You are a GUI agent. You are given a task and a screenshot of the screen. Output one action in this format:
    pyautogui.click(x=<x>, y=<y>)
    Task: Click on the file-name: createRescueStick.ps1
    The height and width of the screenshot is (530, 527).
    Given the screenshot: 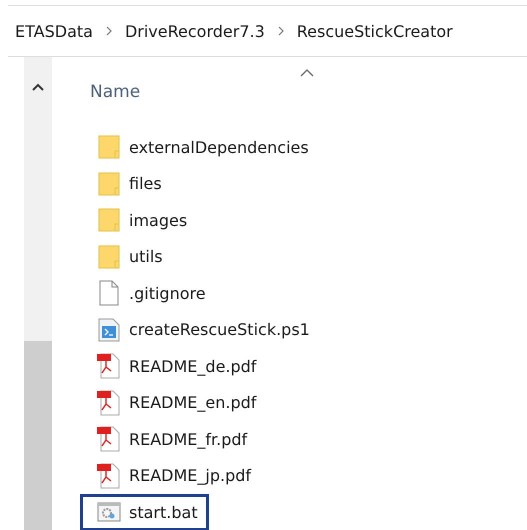 What is the action you would take?
    pyautogui.click(x=219, y=330)
    